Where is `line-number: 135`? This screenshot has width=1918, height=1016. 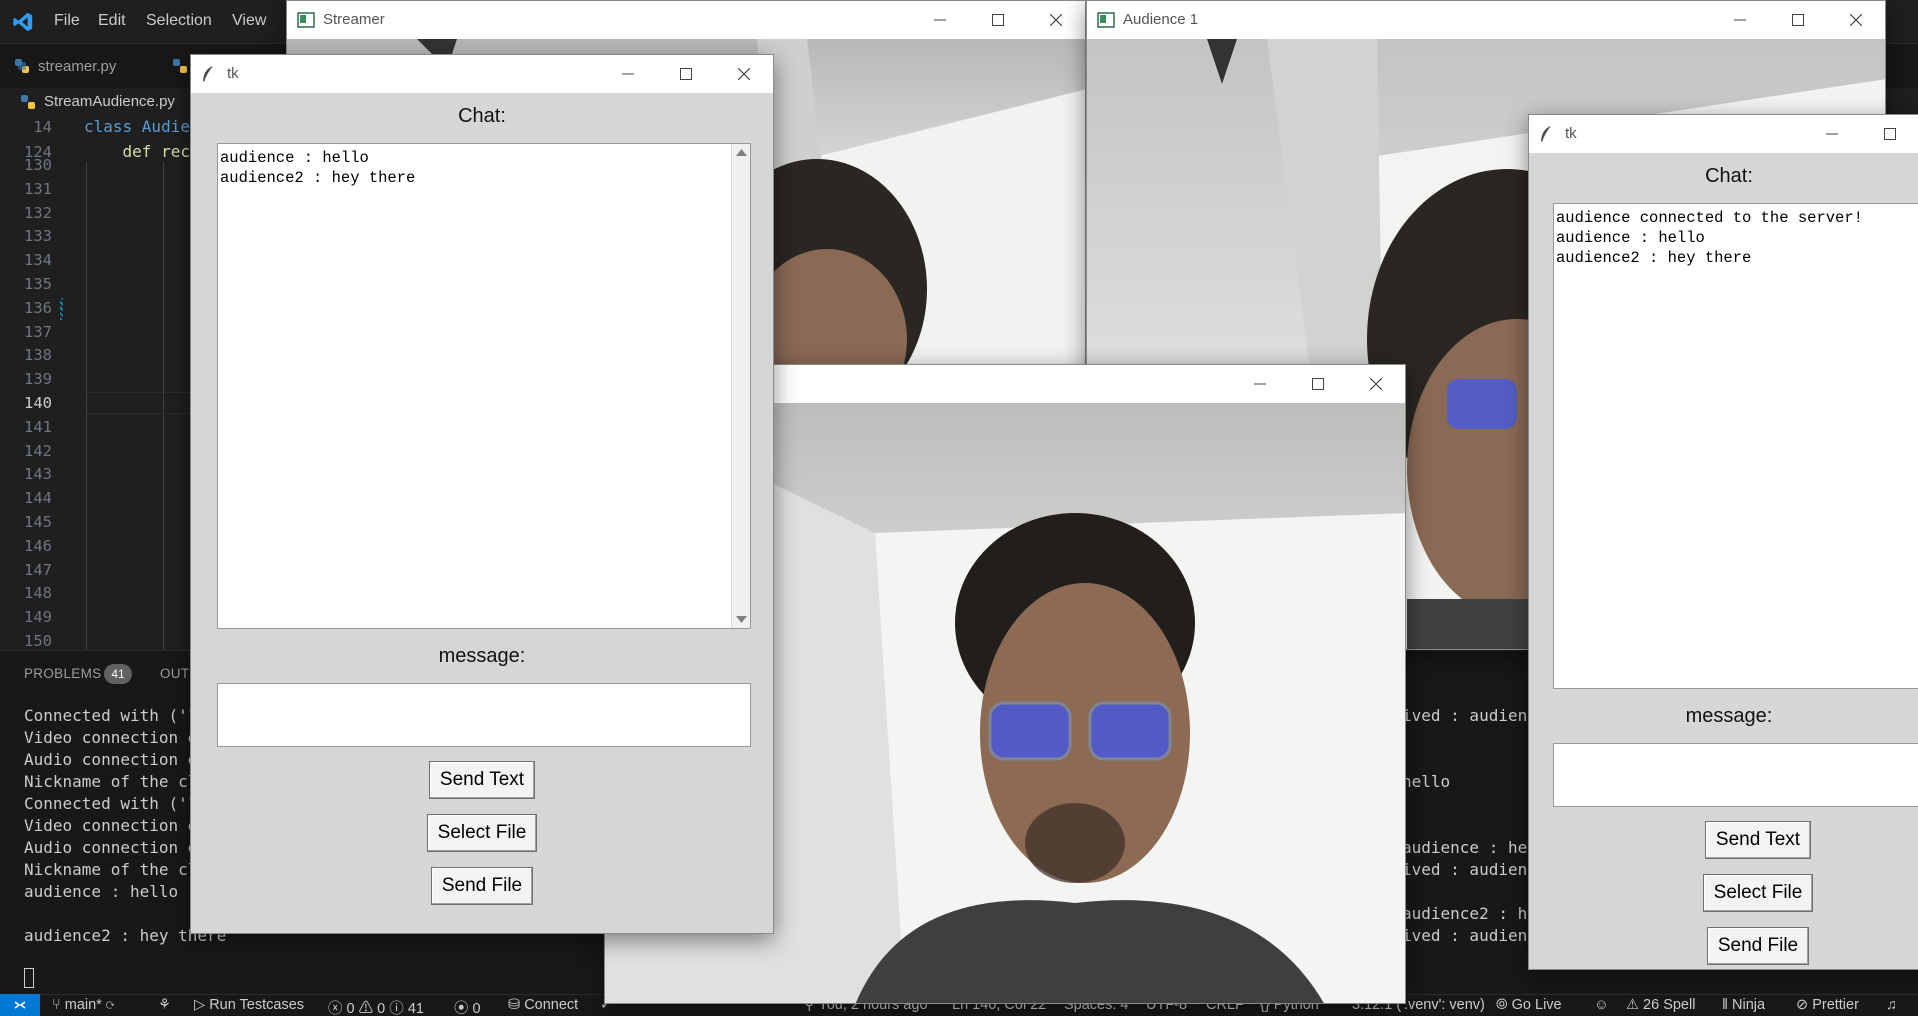
line-number: 135 is located at coordinates (38, 284).